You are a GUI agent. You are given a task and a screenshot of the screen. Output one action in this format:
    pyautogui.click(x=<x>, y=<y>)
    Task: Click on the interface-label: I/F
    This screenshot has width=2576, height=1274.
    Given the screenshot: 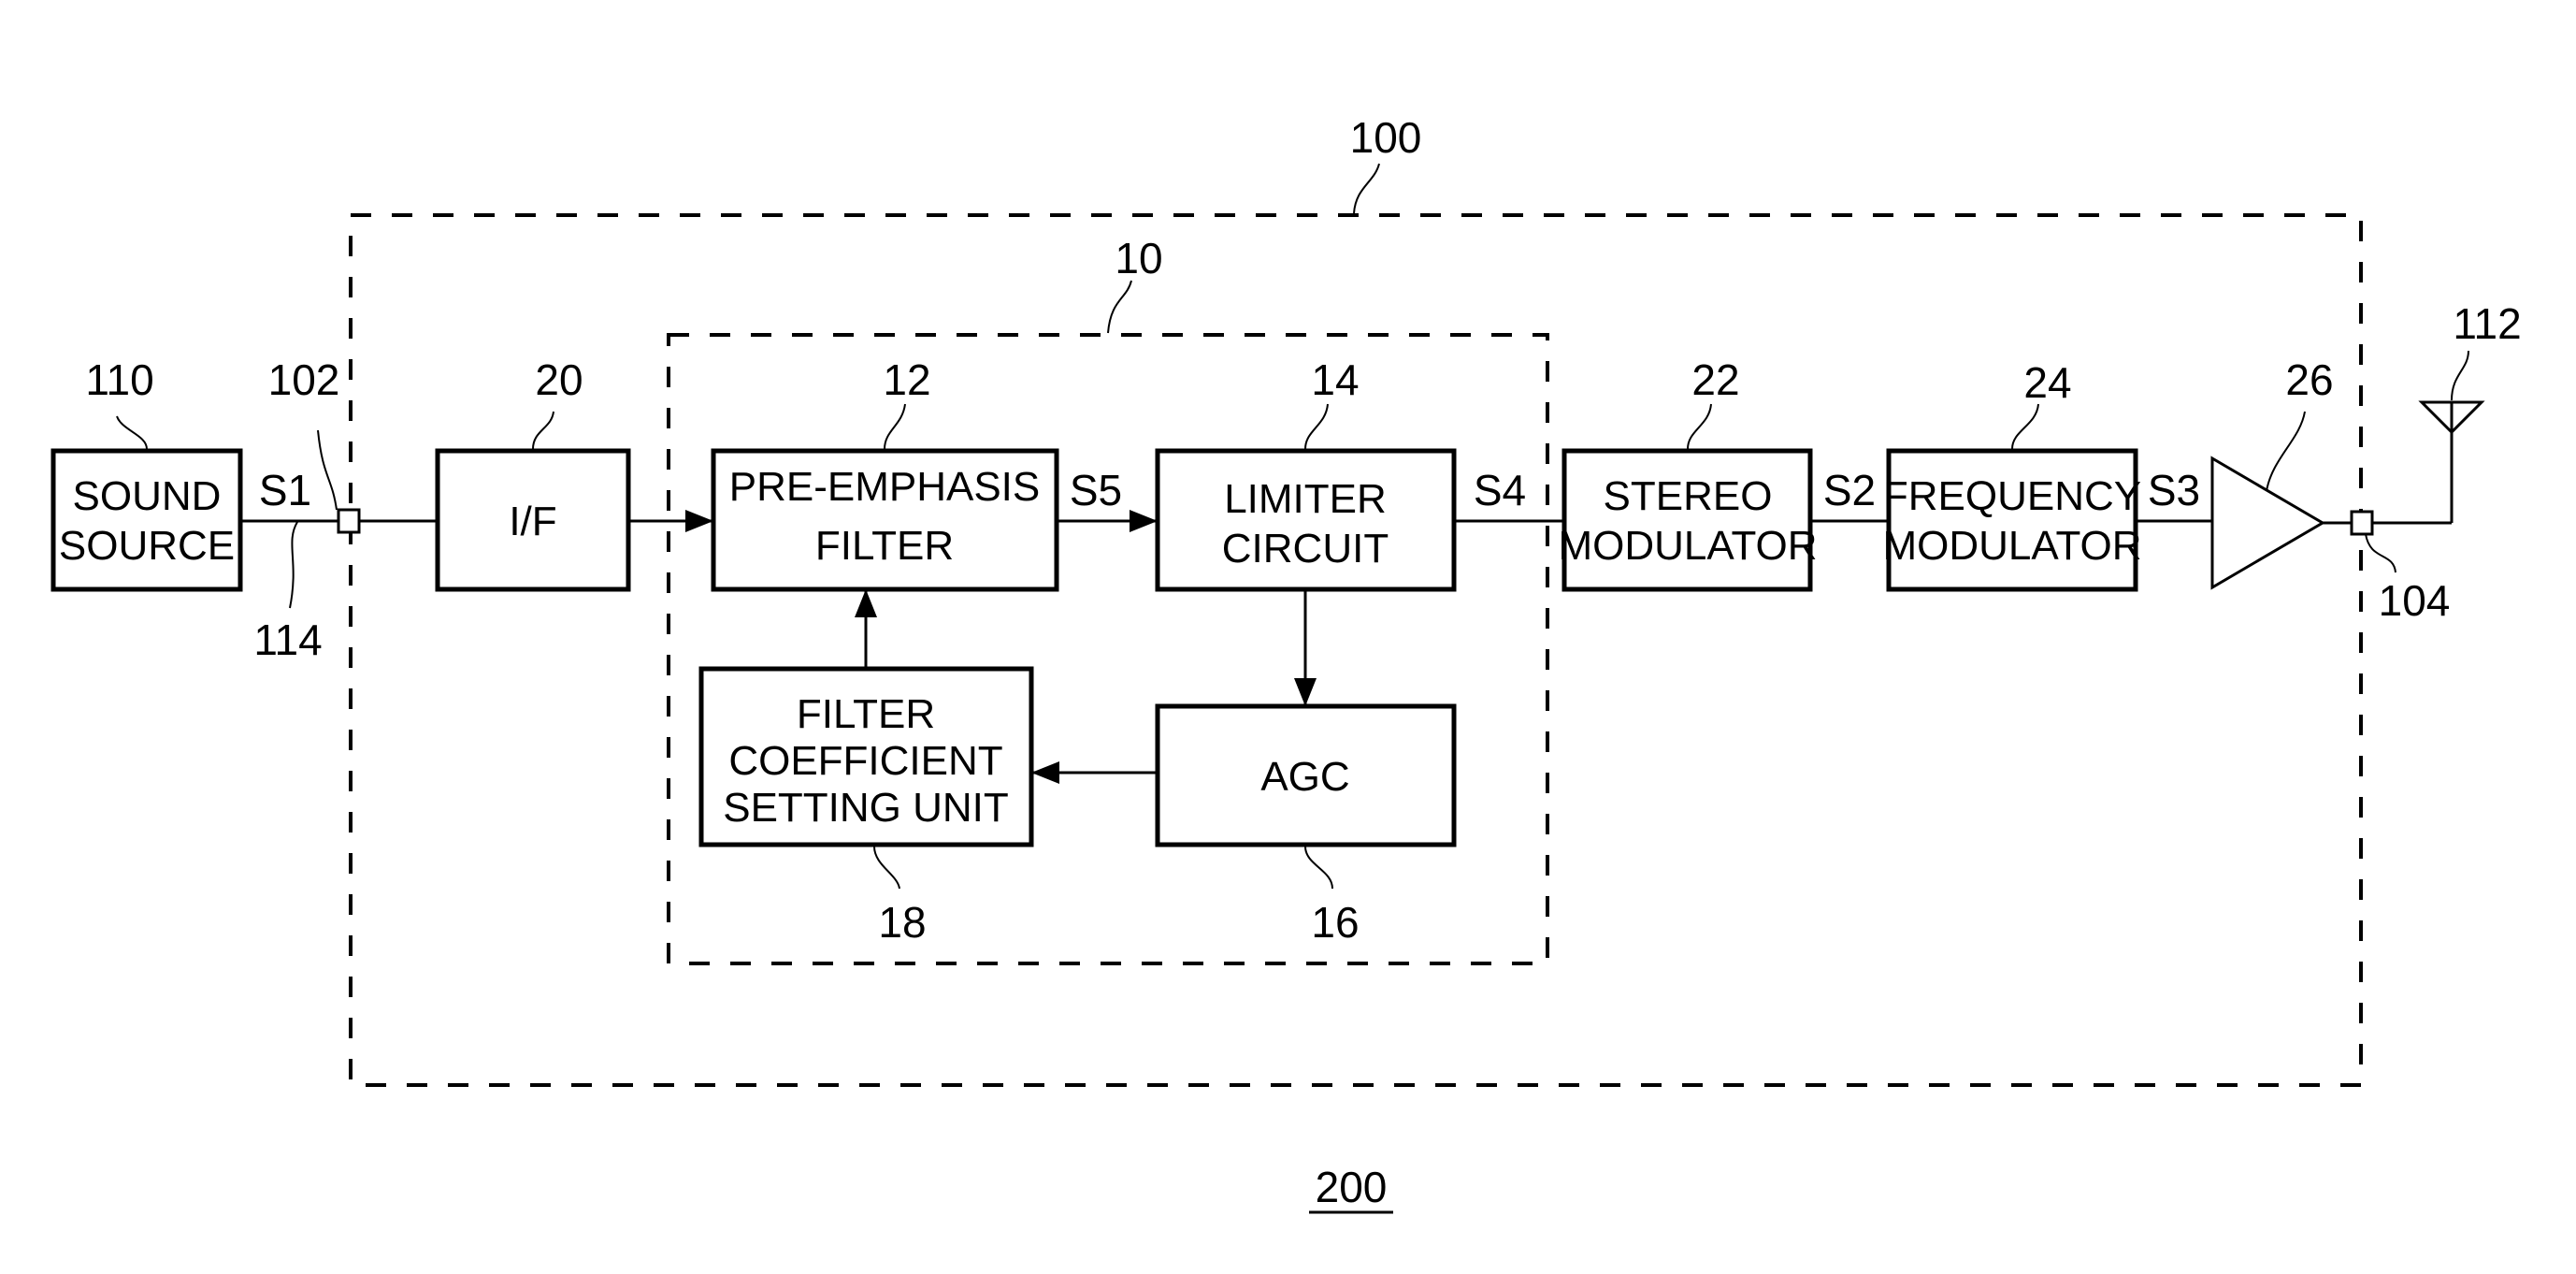 What is the action you would take?
    pyautogui.click(x=533, y=521)
    